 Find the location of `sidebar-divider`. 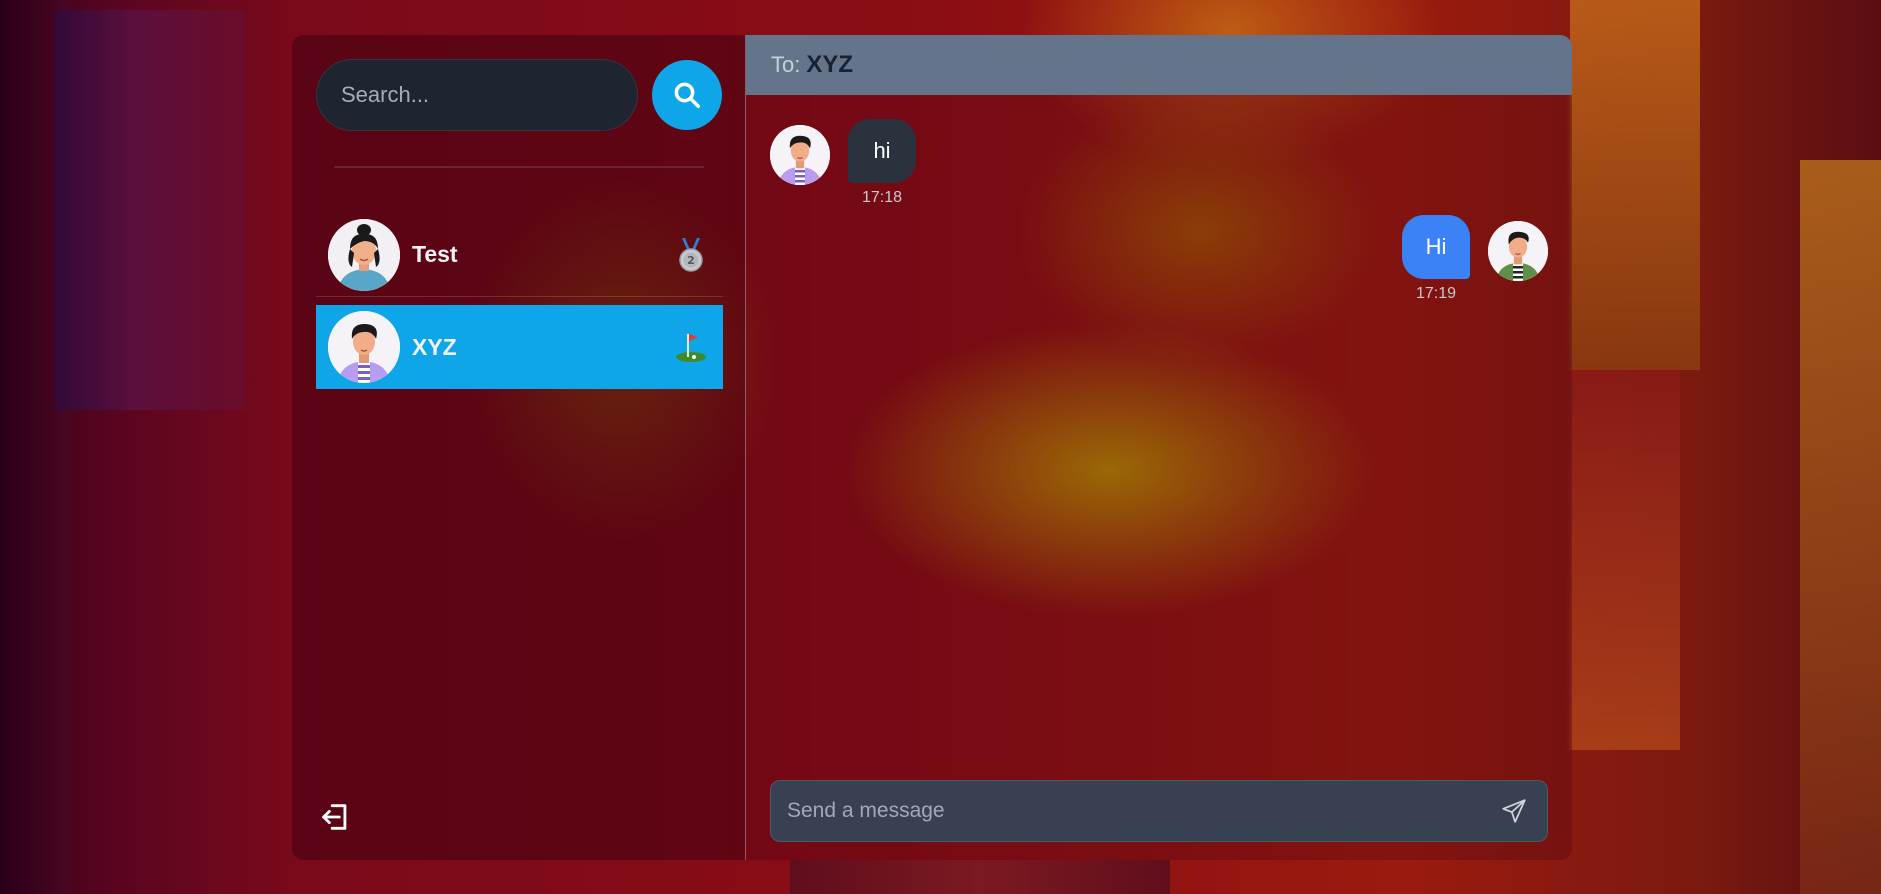

sidebar-divider is located at coordinates (519, 167).